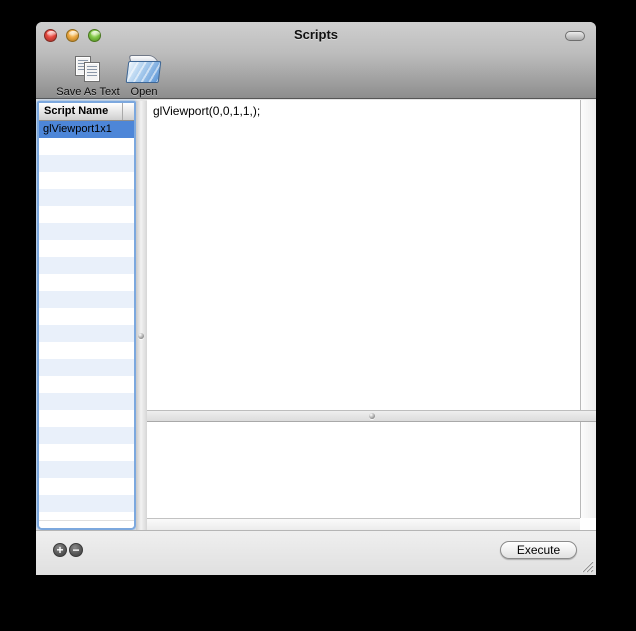 The width and height of the screenshot is (636, 631). I want to click on resize-grip-icon, so click(587, 566).